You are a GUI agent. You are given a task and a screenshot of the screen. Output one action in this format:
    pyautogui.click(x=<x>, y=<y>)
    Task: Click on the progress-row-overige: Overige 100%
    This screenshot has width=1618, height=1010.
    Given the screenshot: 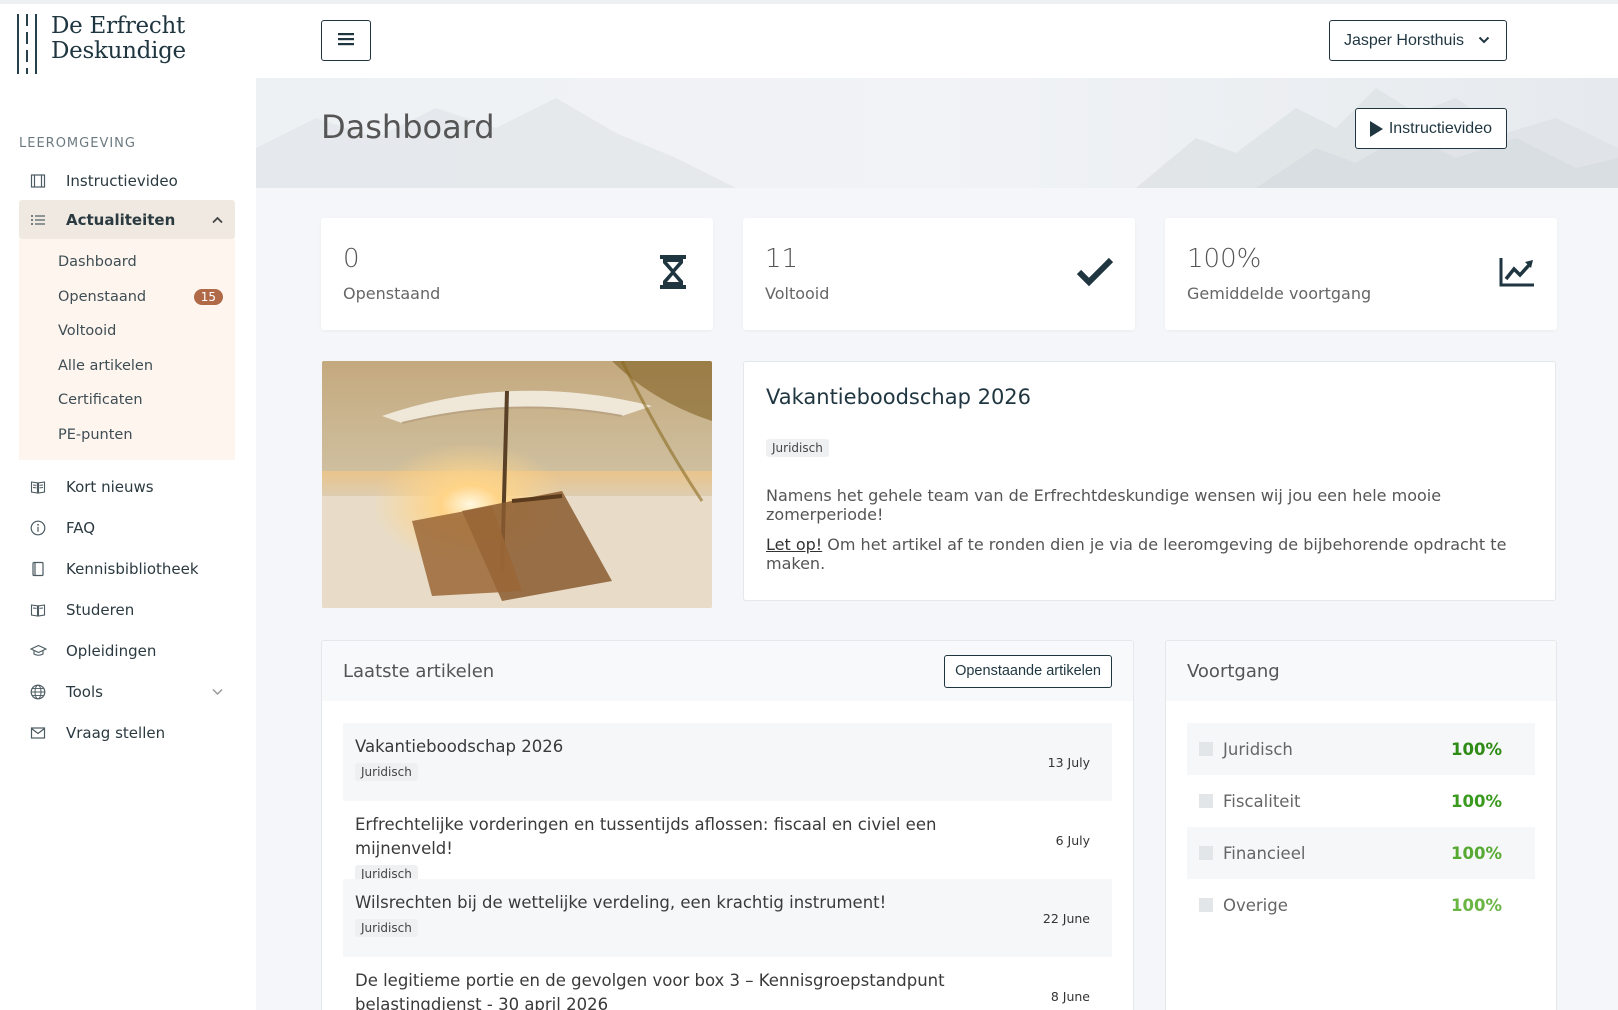 What is the action you would take?
    pyautogui.click(x=1361, y=905)
    